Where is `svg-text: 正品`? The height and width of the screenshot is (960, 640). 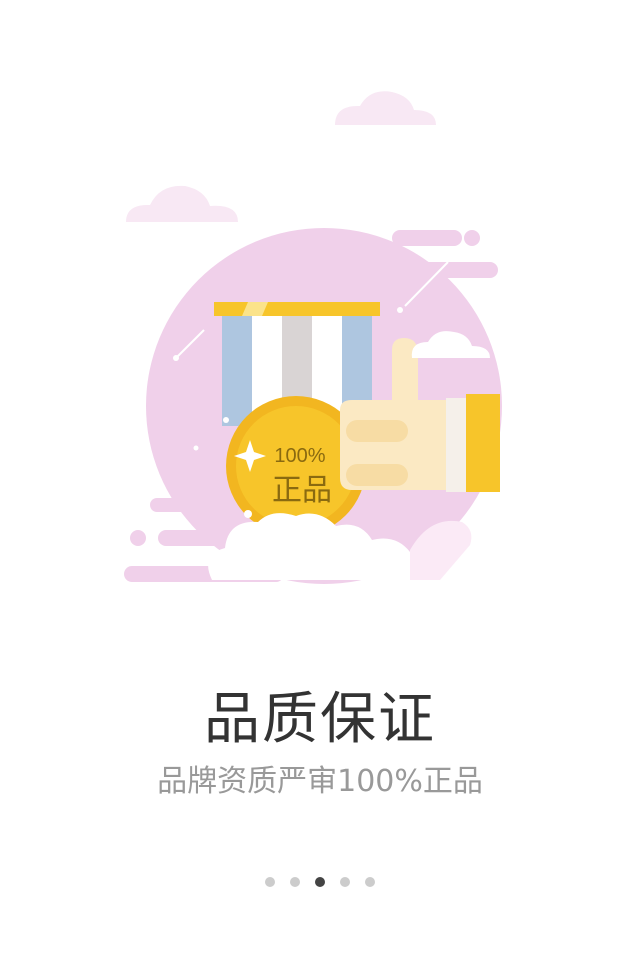 svg-text: 正品 is located at coordinates (302, 490).